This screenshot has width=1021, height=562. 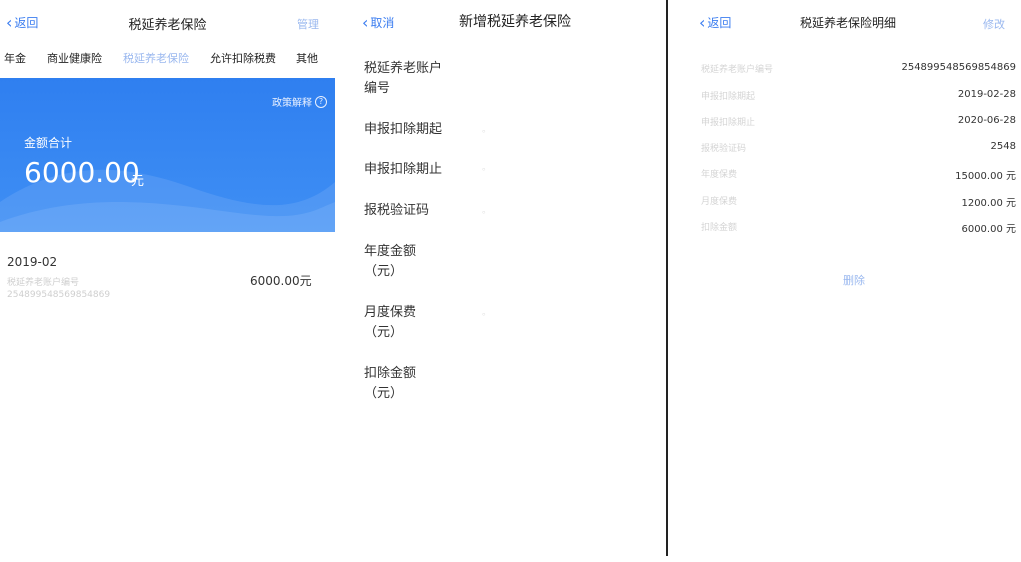 What do you see at coordinates (958, 67) in the screenshot?
I see `detail-value: 254899548569854869` at bounding box center [958, 67].